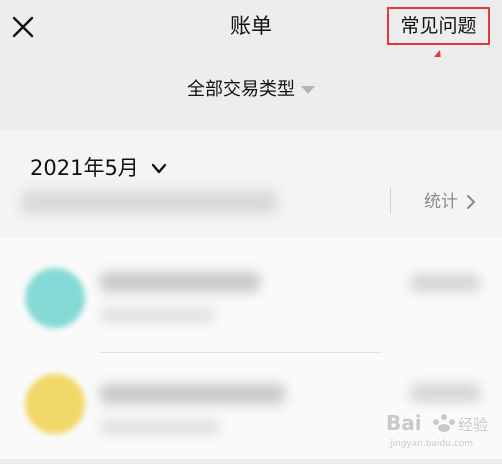  I want to click on stats-label: 统计, so click(441, 202).